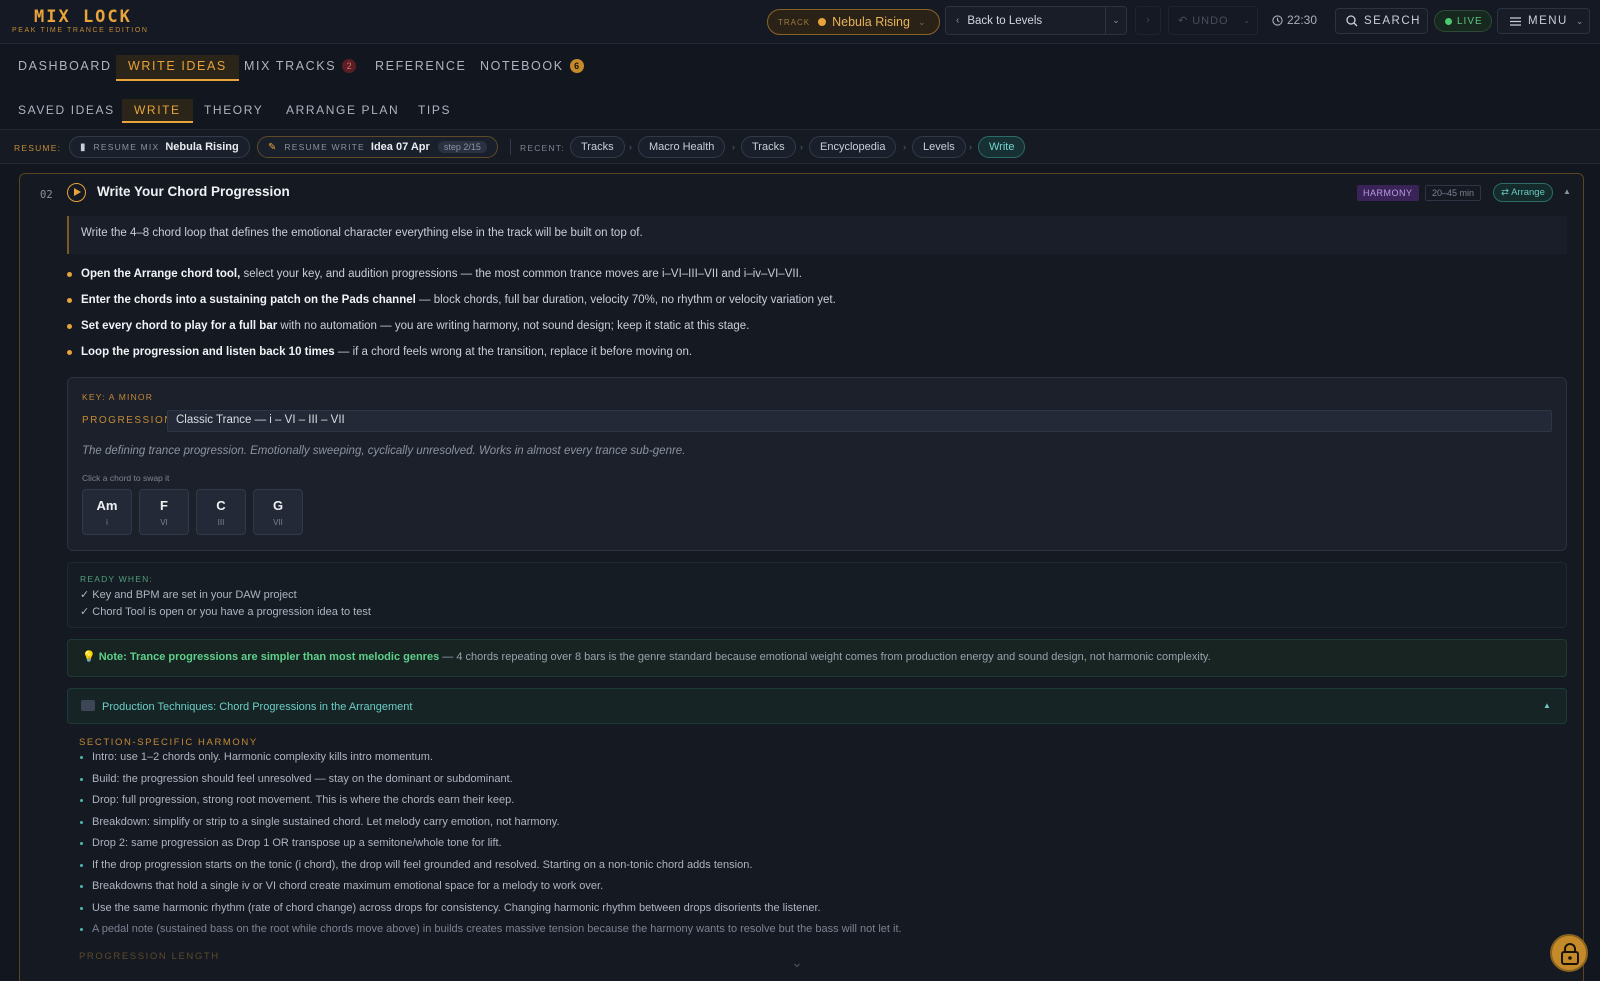 Image resolution: width=1600 pixels, height=981 pixels. I want to click on tab-dashboard: DASHBOARD, so click(65, 68).